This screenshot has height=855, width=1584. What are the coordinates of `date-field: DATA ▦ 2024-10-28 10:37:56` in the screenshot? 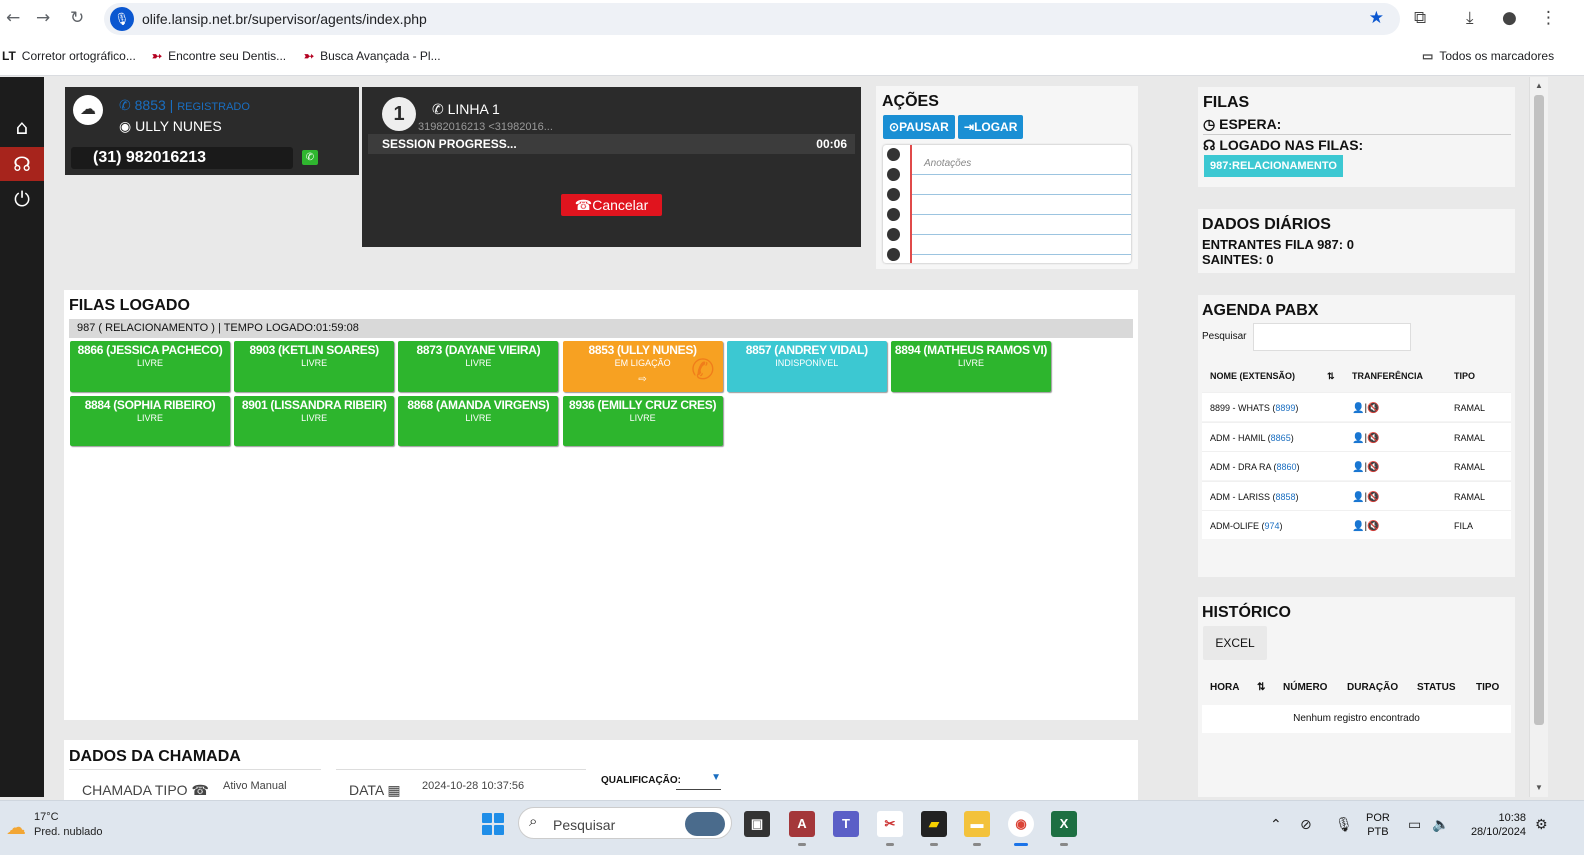 It's located at (461, 784).